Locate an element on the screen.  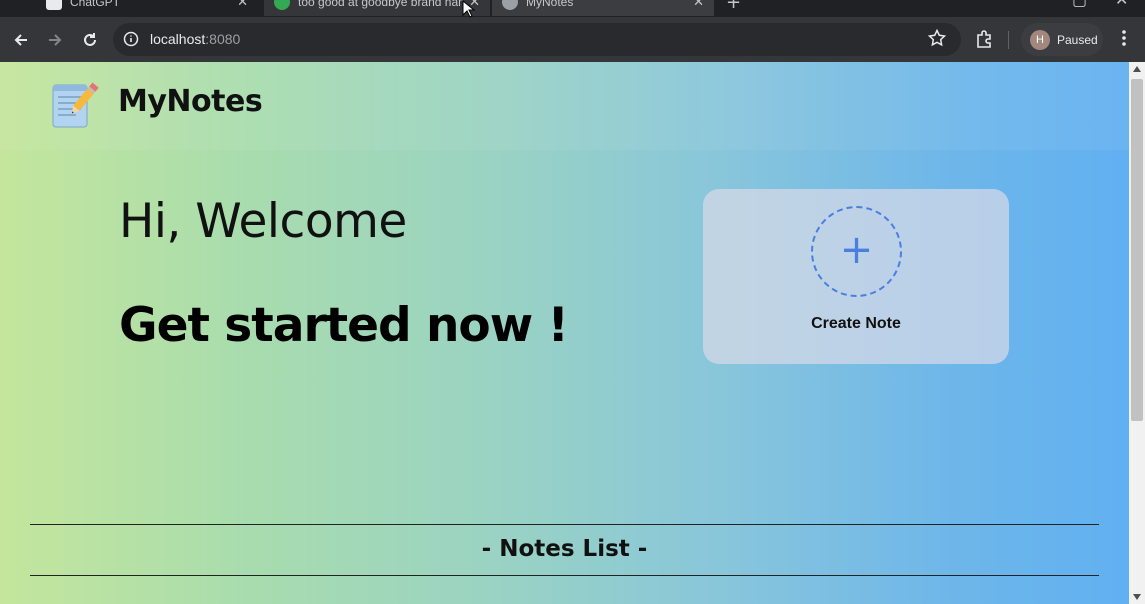
address-bar: localhost:8080 is located at coordinates (537, 39).